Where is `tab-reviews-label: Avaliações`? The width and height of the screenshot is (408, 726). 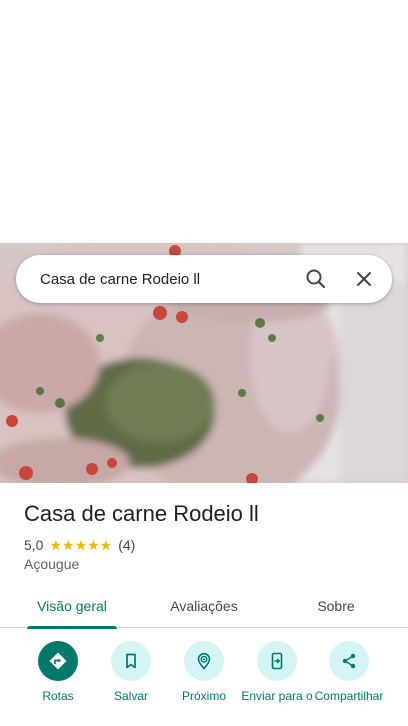 tab-reviews-label: Avaliações is located at coordinates (204, 606).